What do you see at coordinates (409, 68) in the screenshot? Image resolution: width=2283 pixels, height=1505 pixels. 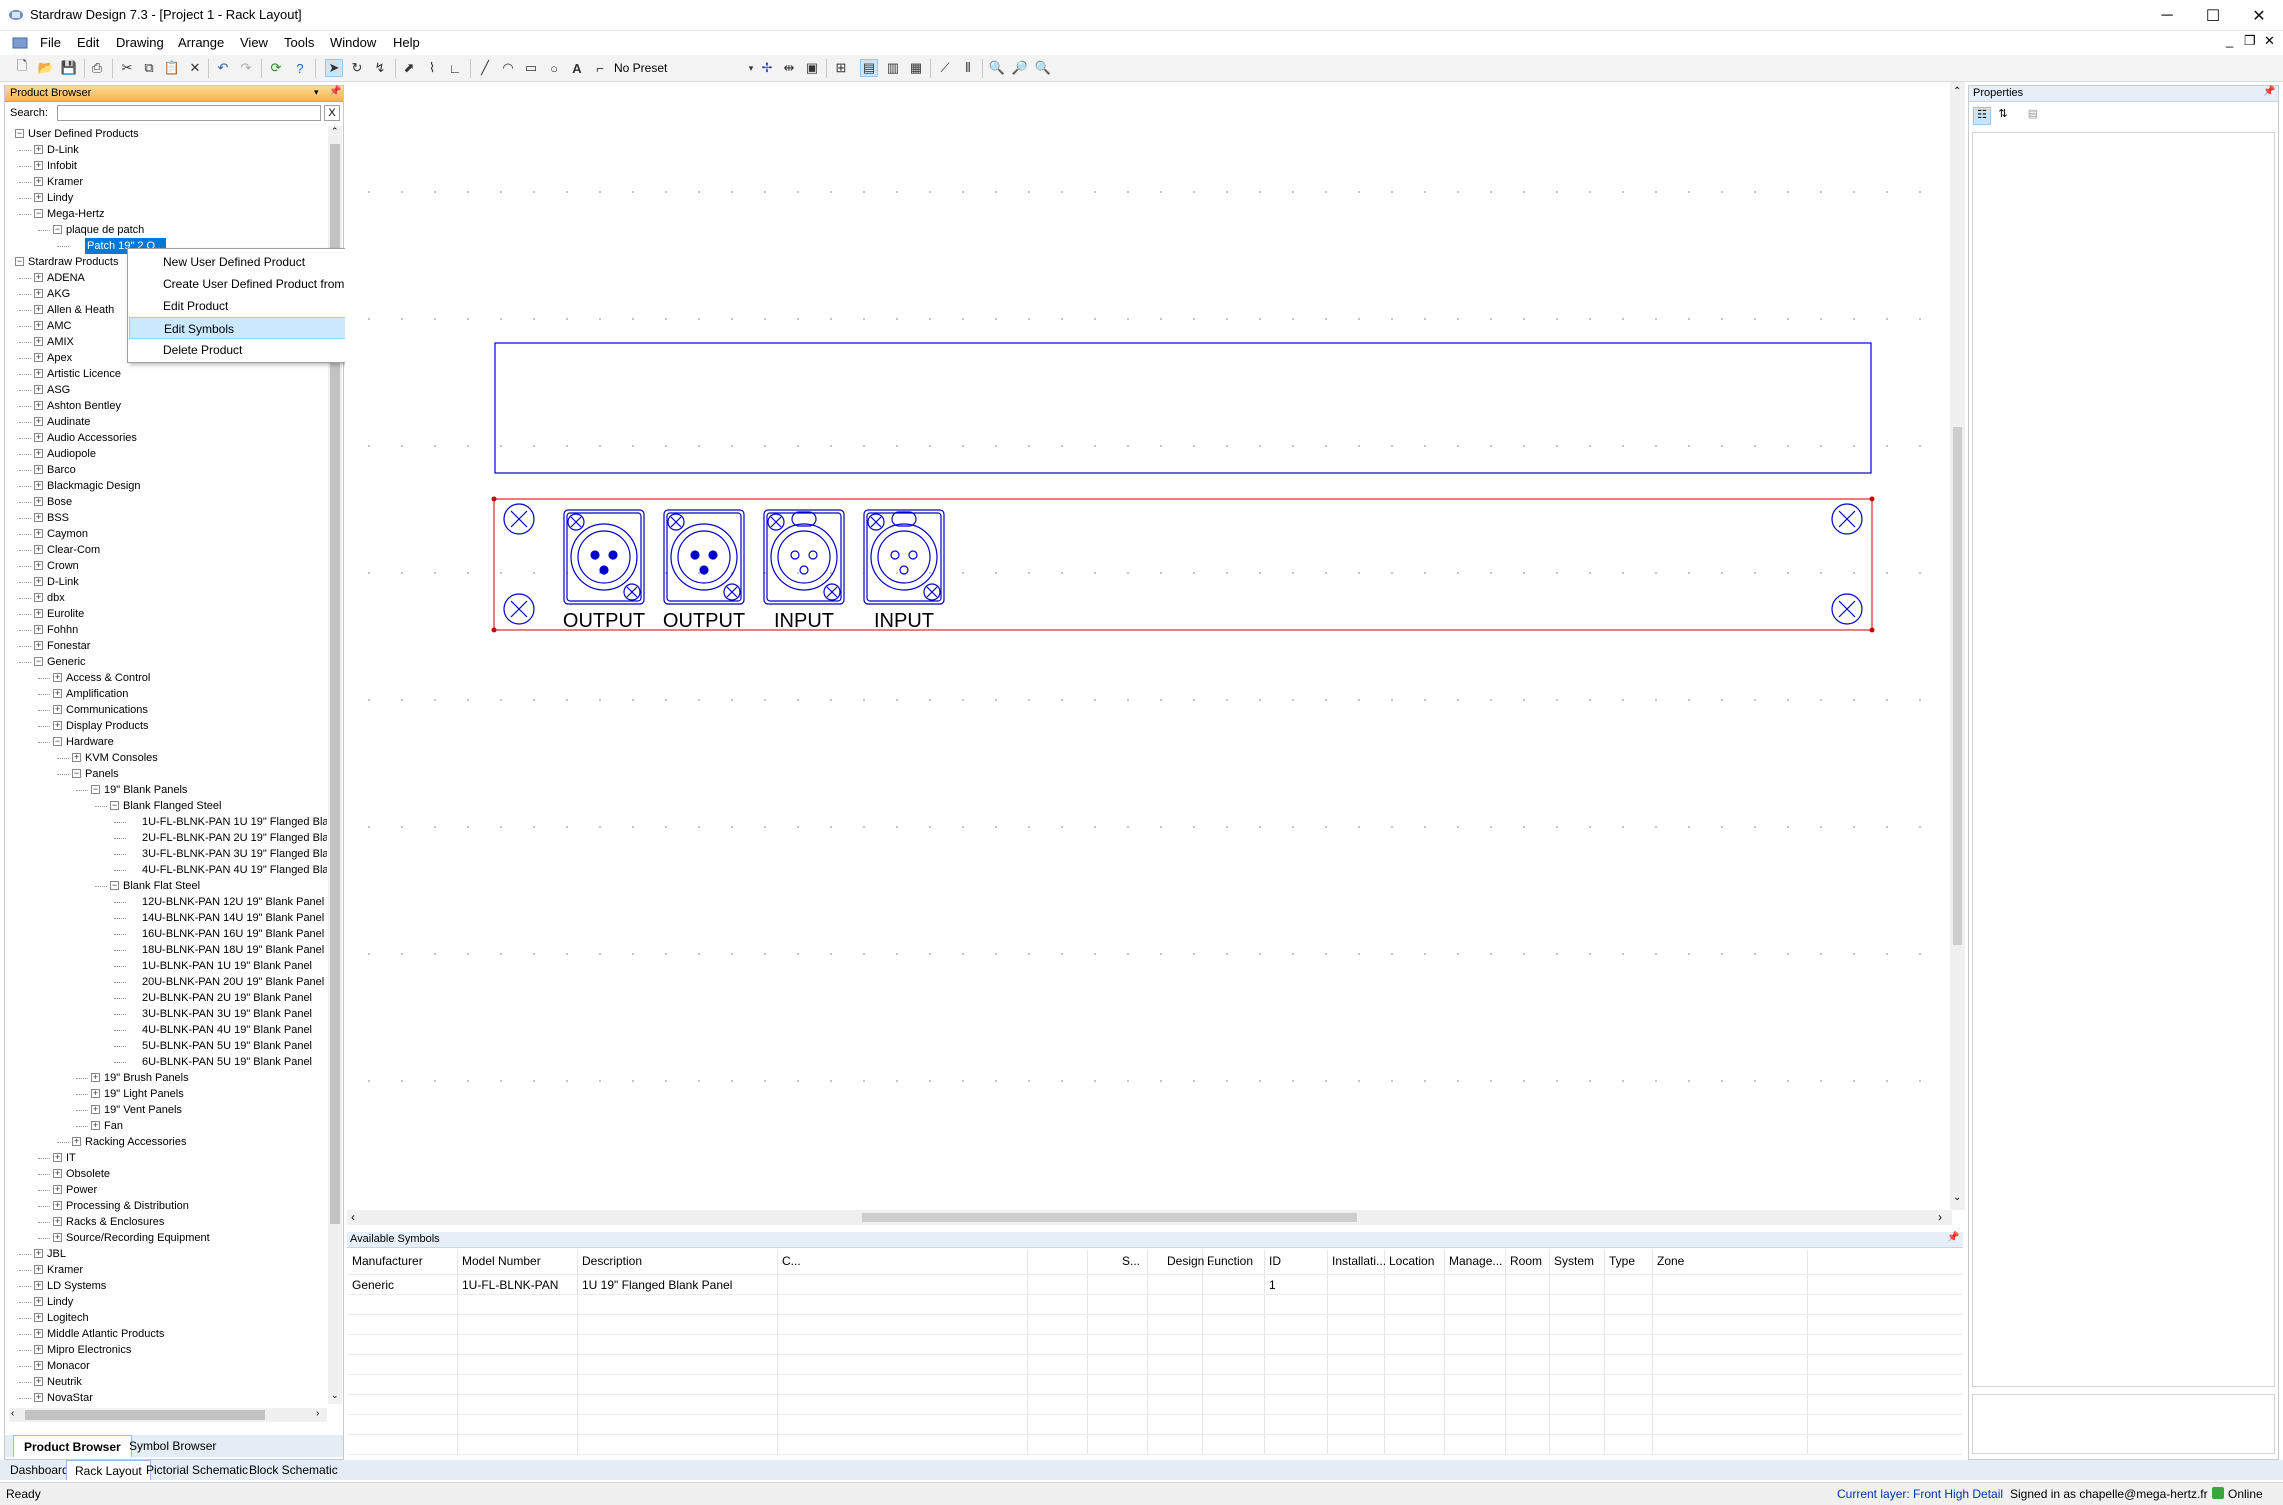 I see `pointer-icon: ⬈` at bounding box center [409, 68].